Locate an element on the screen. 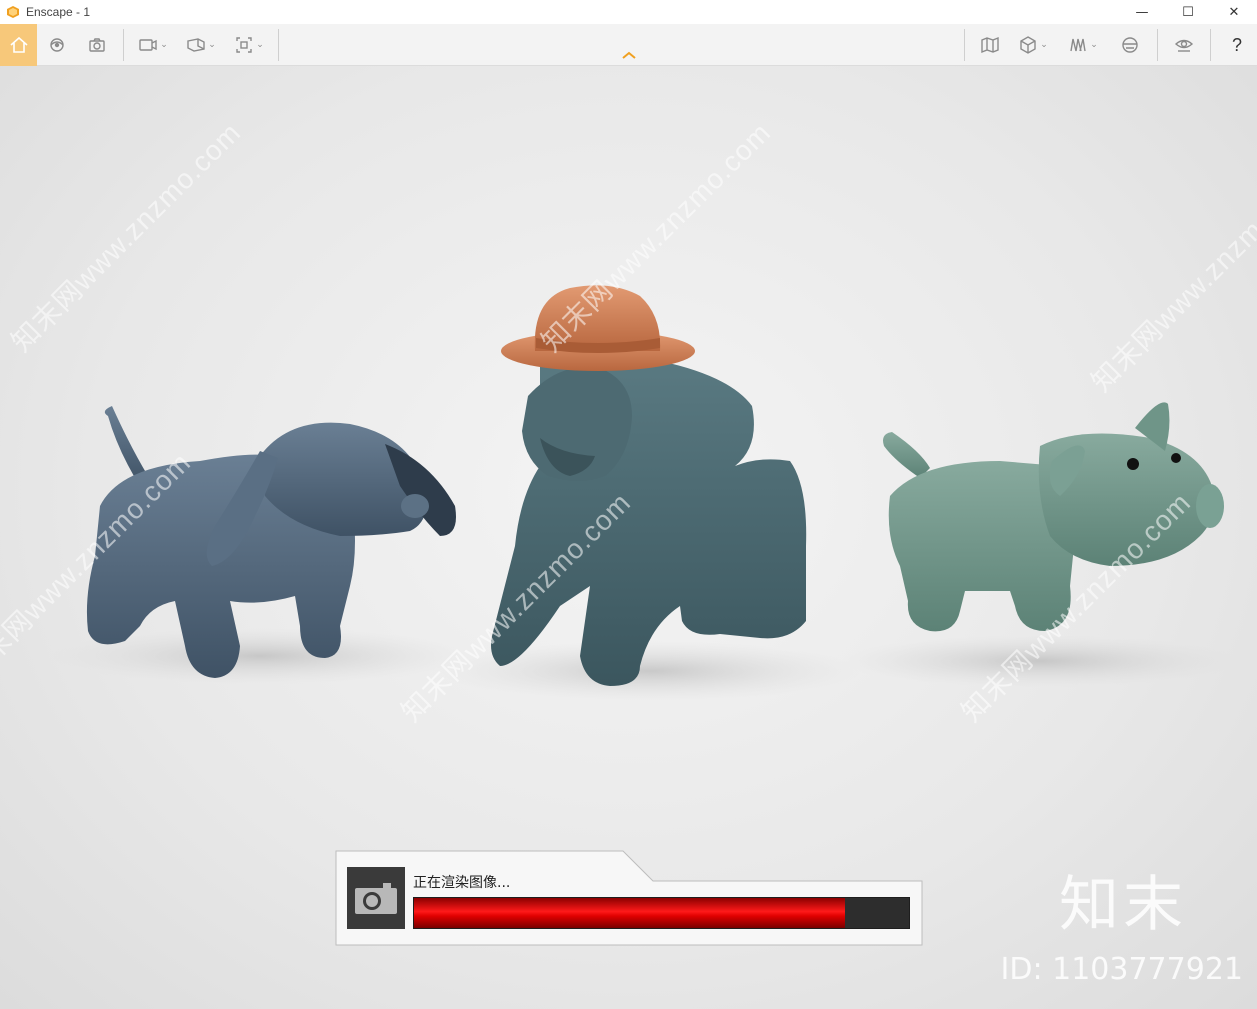 The image size is (1257, 1009). video-editor-button: ⌄ is located at coordinates (153, 45).